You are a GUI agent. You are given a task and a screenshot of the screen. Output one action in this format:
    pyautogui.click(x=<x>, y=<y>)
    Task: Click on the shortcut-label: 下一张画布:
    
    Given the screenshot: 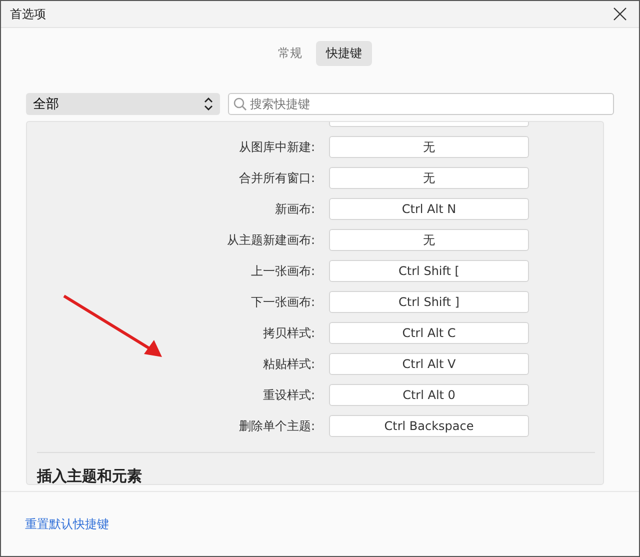 What is the action you would take?
    pyautogui.click(x=283, y=302)
    